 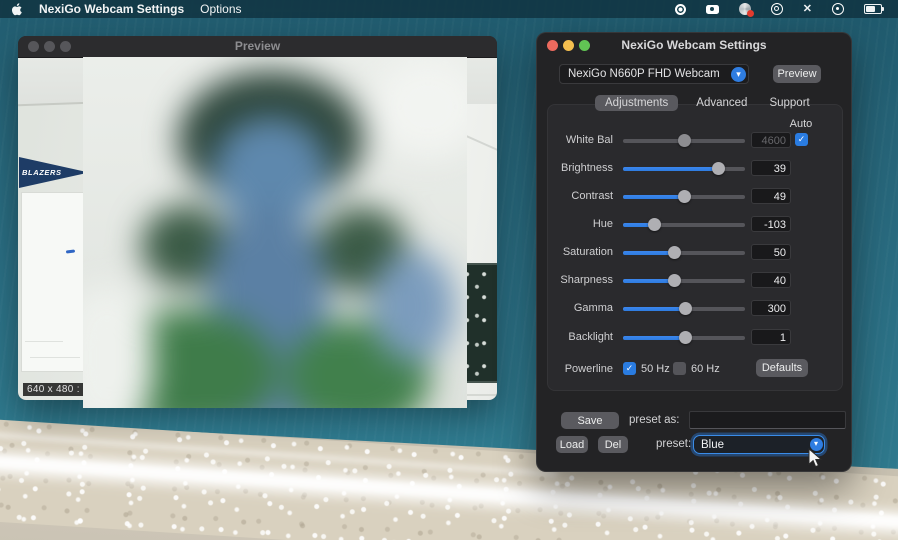 I want to click on blazers-pennant: BLAZERS, so click(x=54, y=172).